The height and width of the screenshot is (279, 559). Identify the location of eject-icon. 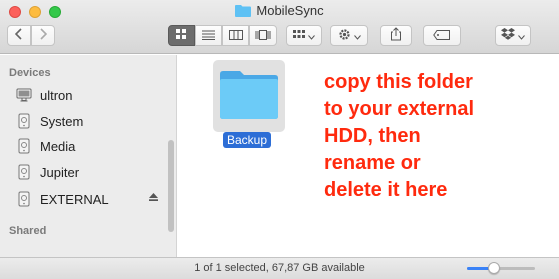
(153, 198).